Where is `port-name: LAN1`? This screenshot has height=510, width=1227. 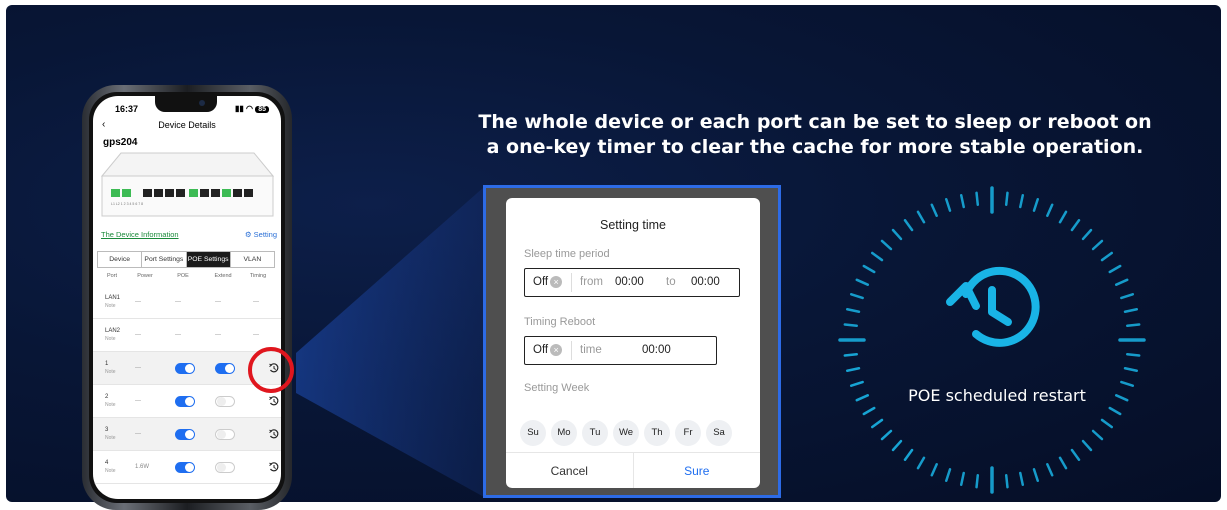 port-name: LAN1 is located at coordinates (113, 298).